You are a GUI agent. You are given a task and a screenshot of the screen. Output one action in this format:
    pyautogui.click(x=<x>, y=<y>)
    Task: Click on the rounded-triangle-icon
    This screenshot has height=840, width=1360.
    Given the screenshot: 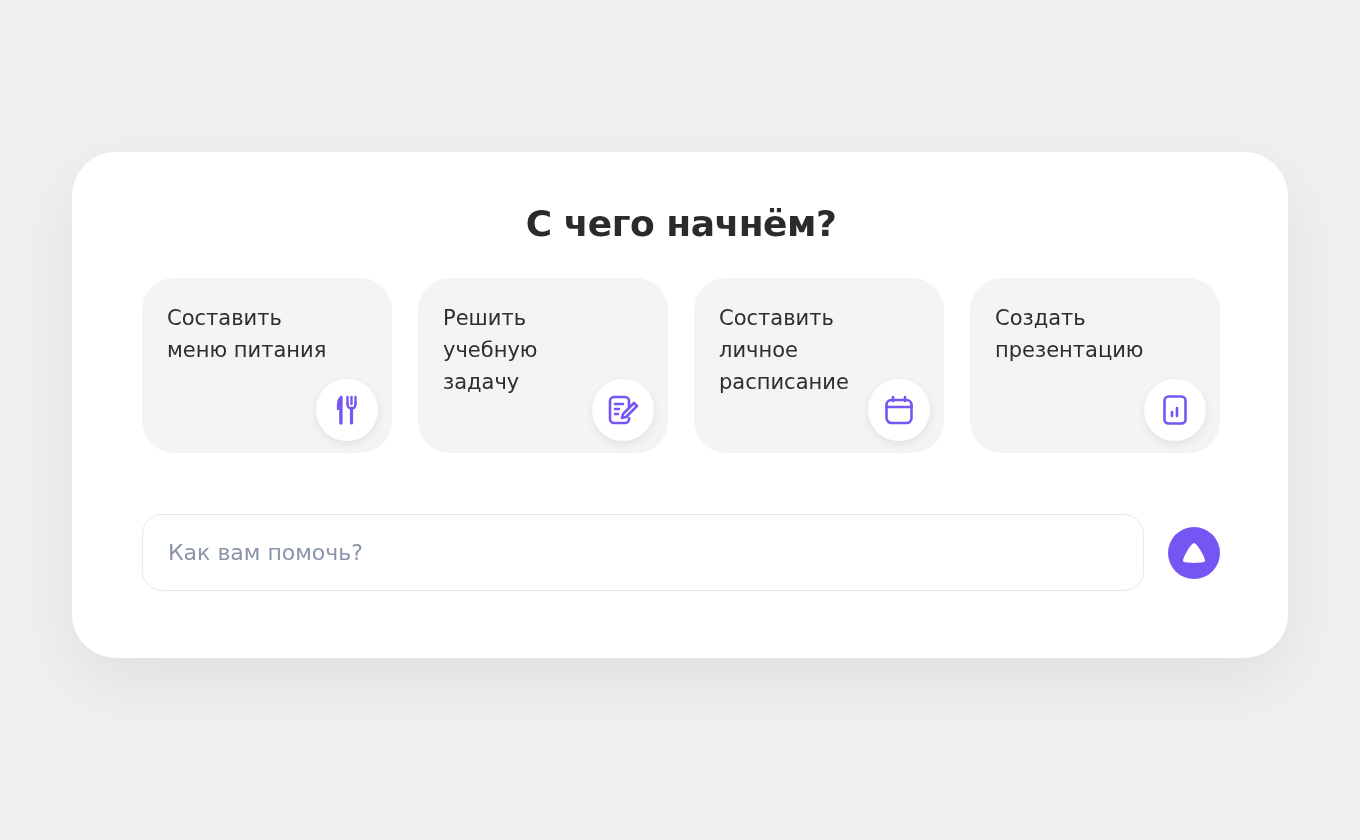 What is the action you would take?
    pyautogui.click(x=1194, y=552)
    